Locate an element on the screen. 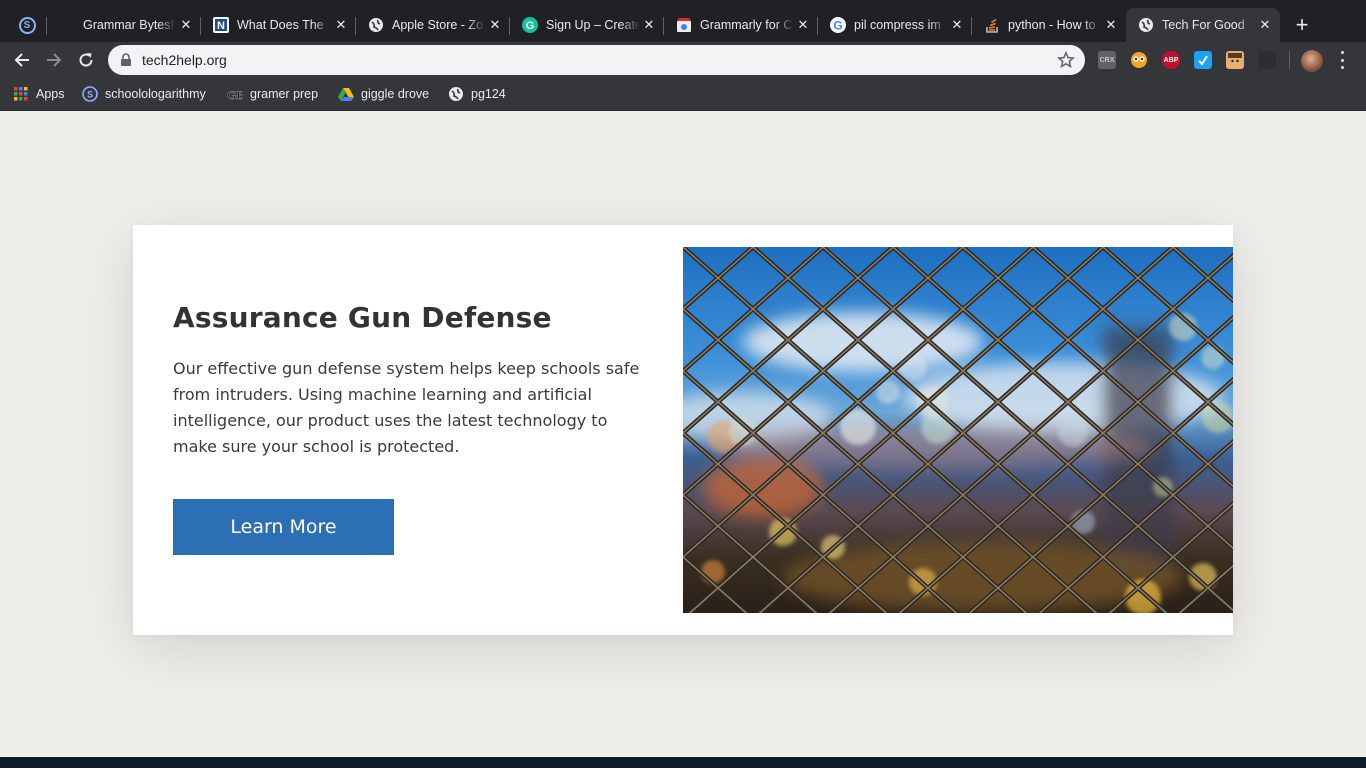  tab-title: Grammar Bytes! is located at coordinates (128, 25).